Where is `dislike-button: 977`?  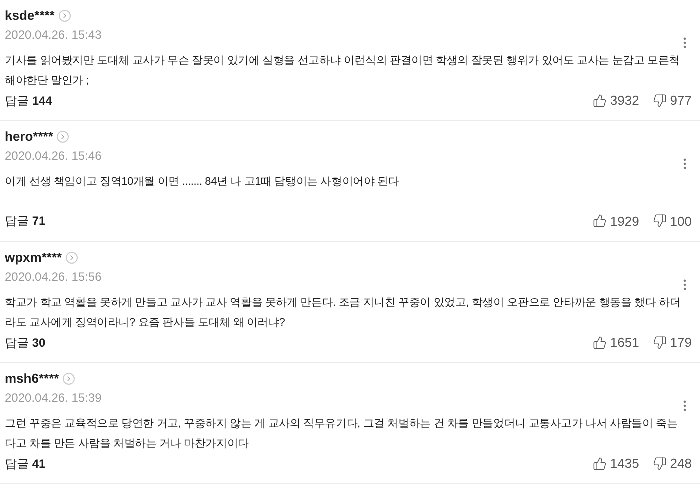
dislike-button: 977 is located at coordinates (672, 100).